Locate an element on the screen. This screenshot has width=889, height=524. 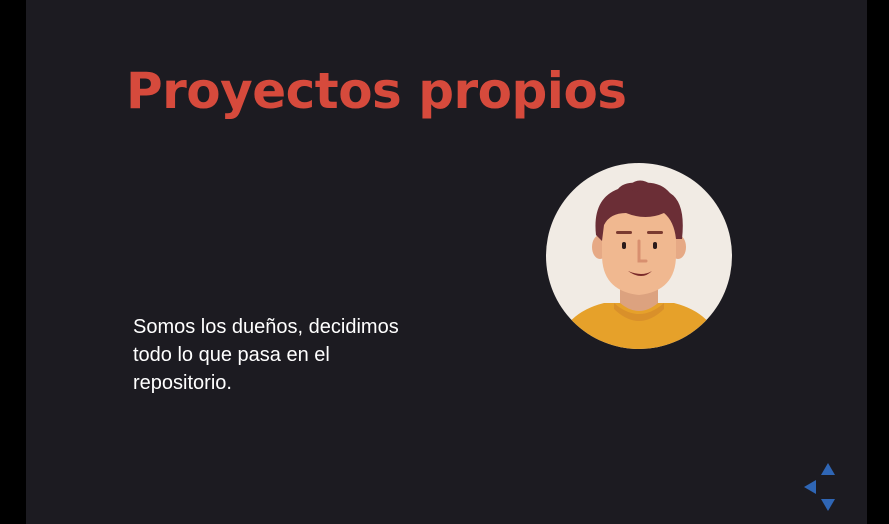
slide-title: Proyectos propios is located at coordinates (376, 91).